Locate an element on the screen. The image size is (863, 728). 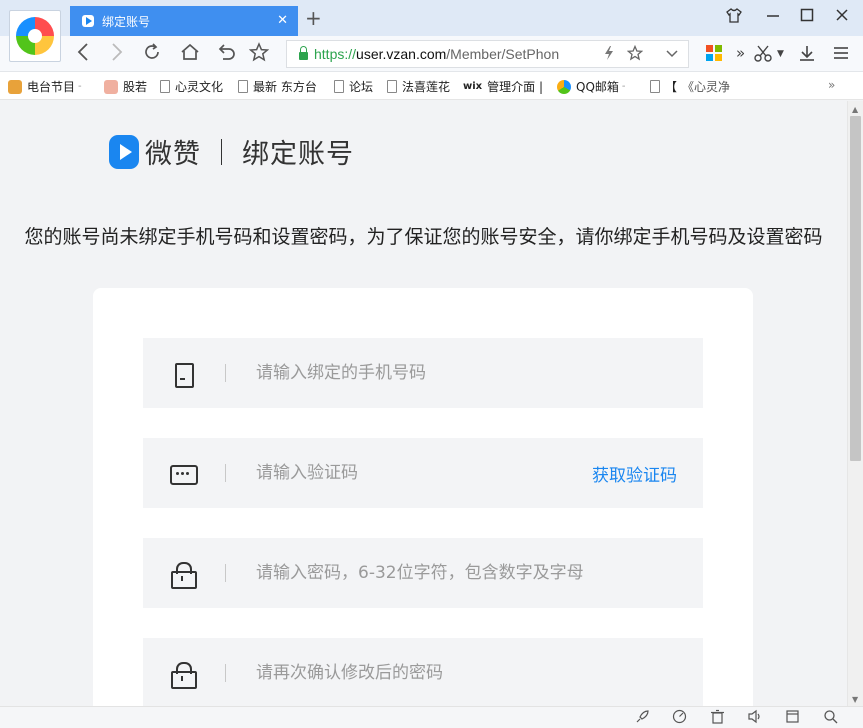
status-bar is located at coordinates (431, 717).